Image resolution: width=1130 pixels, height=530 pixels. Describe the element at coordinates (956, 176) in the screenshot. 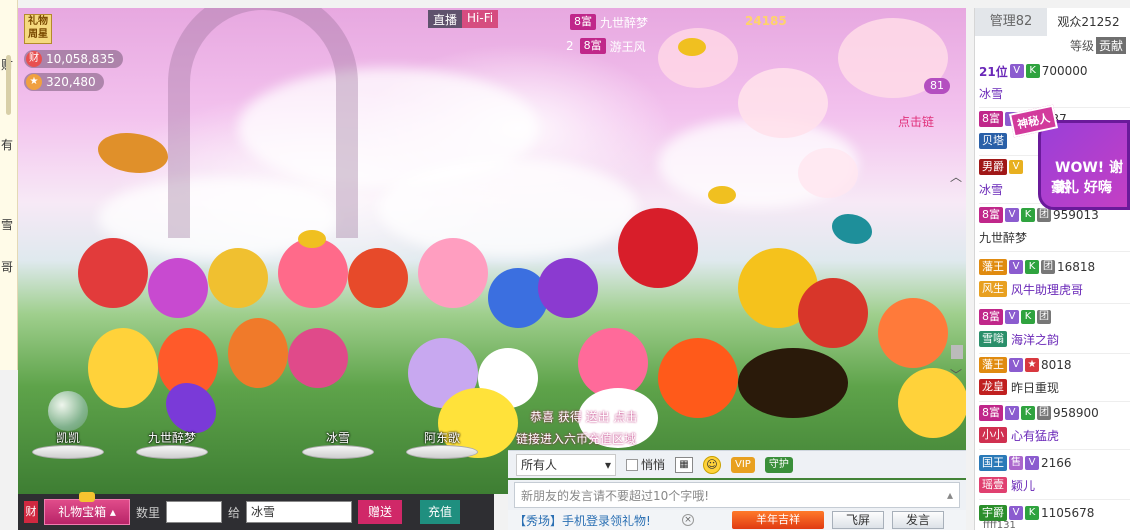

I see `chevron-up-icon: ︿` at that location.